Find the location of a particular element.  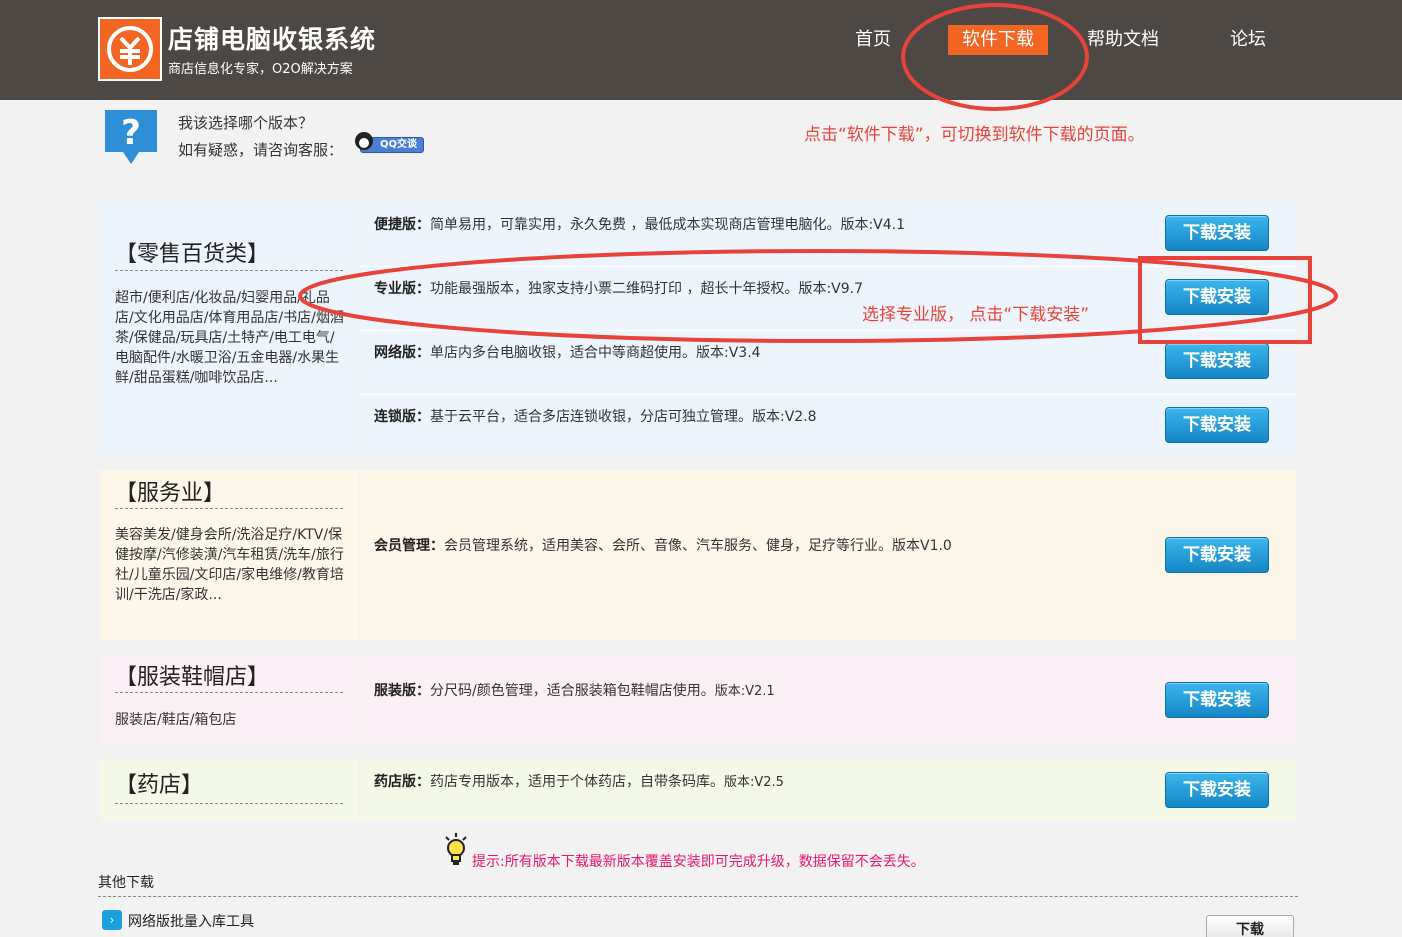

upgrade-tip: 提示:所有版本下载最新版本覆盖安装即可完成升级，数据保留不会丢失。 is located at coordinates (698, 862).